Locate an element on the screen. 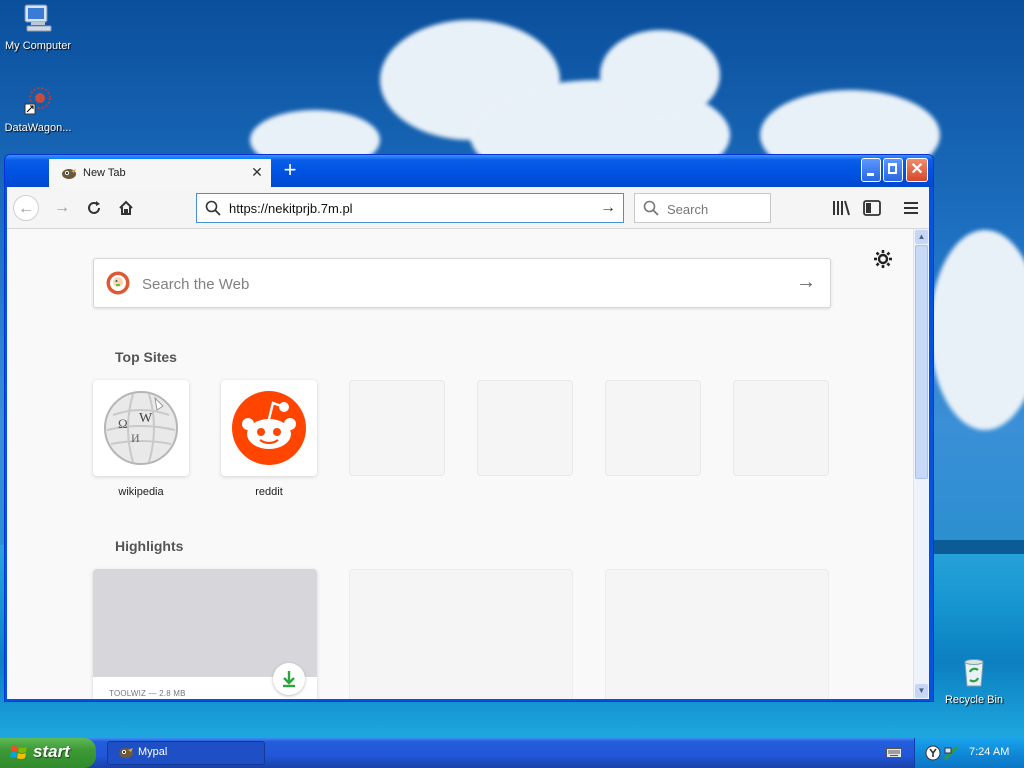  home-icon is located at coordinates (126, 207).